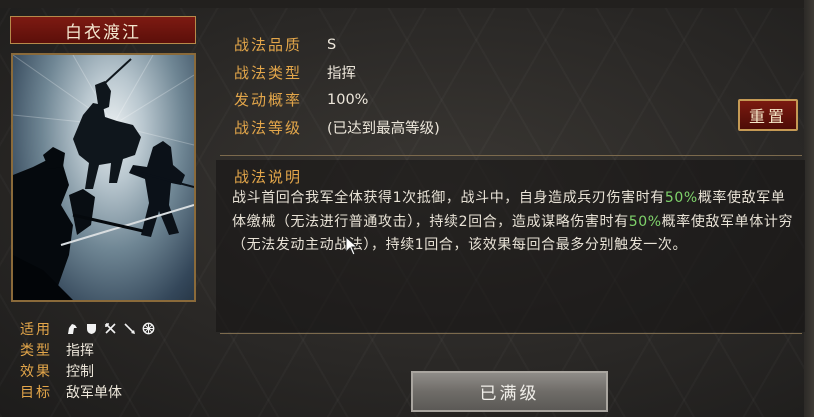 This screenshot has height=417, width=814. What do you see at coordinates (94, 392) in the screenshot?
I see `stat-value: 敌军单体` at bounding box center [94, 392].